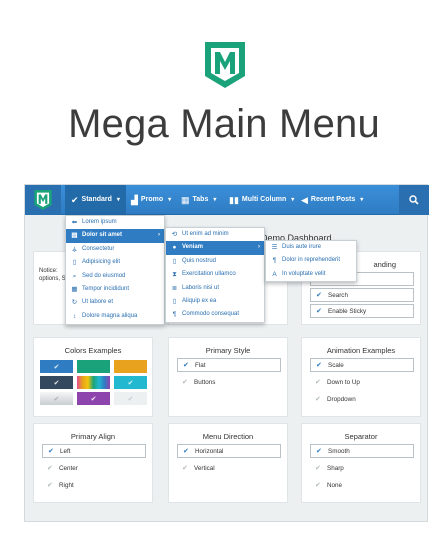  I want to click on option-buttons: ✔ Buttons, so click(229, 382).